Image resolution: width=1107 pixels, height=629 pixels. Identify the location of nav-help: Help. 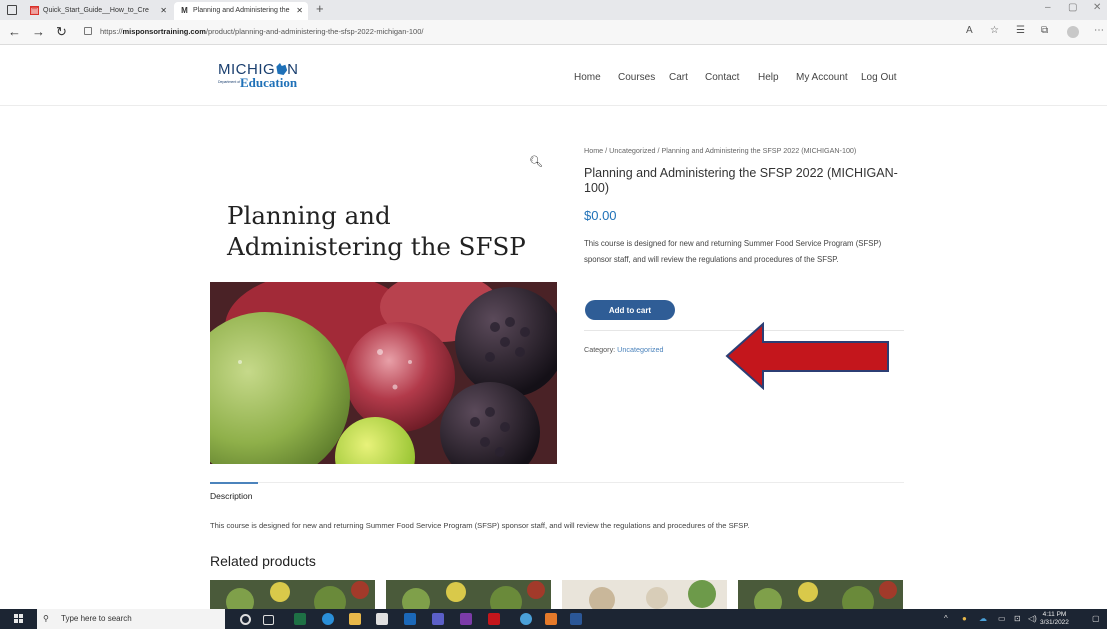
(768, 77).